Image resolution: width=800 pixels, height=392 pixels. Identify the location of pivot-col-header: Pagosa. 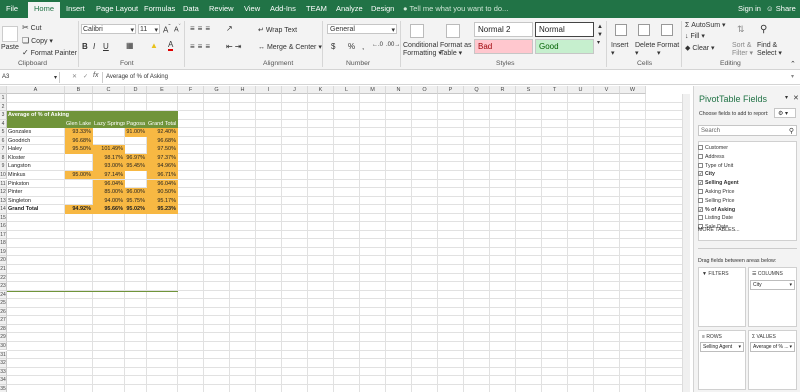
(136, 124).